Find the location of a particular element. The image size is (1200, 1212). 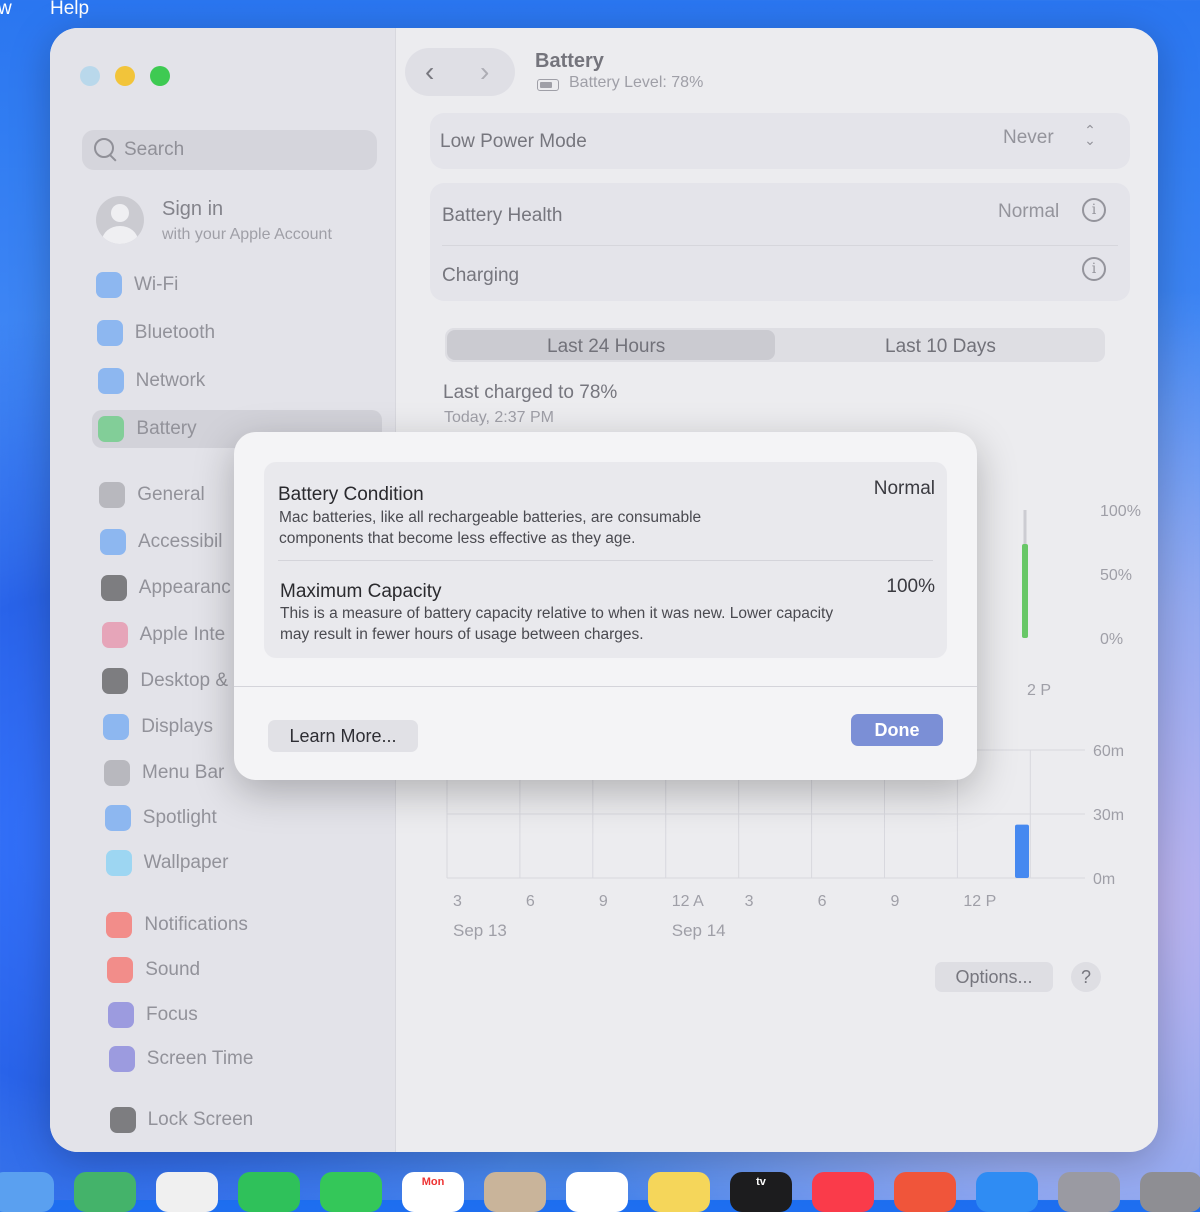

facetime-icon is located at coordinates (269, 1192).